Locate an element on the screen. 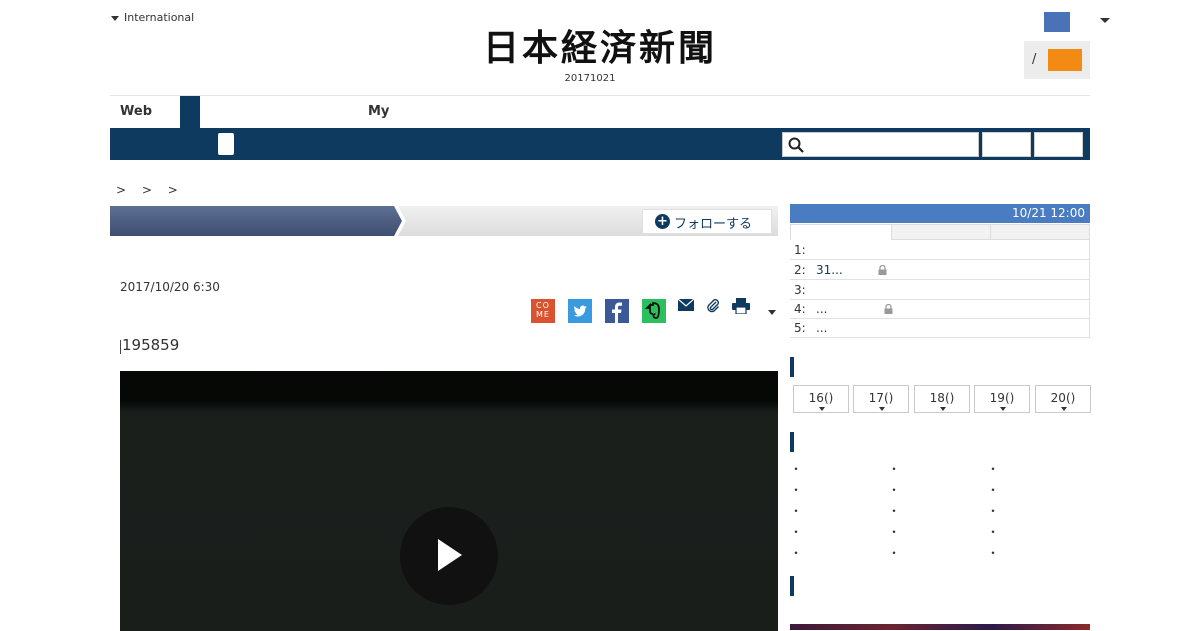 The image size is (1200, 631). date-button: 16() is located at coordinates (821, 399).